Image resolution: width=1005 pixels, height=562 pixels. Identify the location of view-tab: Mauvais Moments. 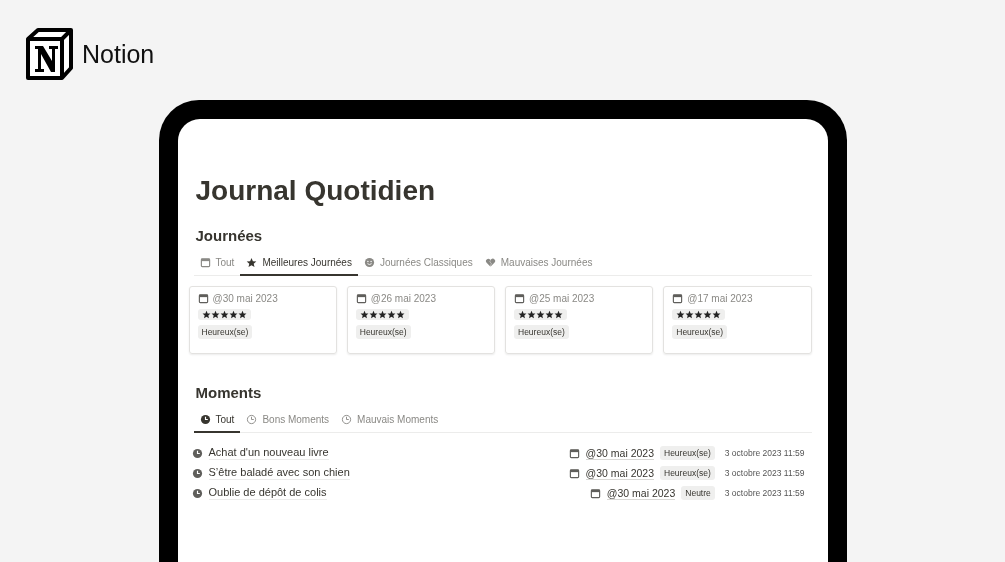
(390, 421).